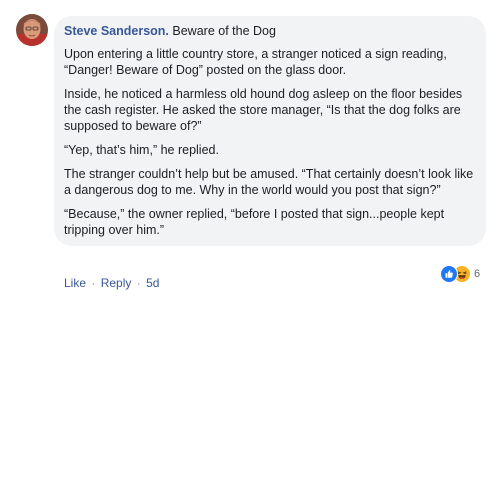  What do you see at coordinates (75, 283) in the screenshot?
I see `like-link: Like` at bounding box center [75, 283].